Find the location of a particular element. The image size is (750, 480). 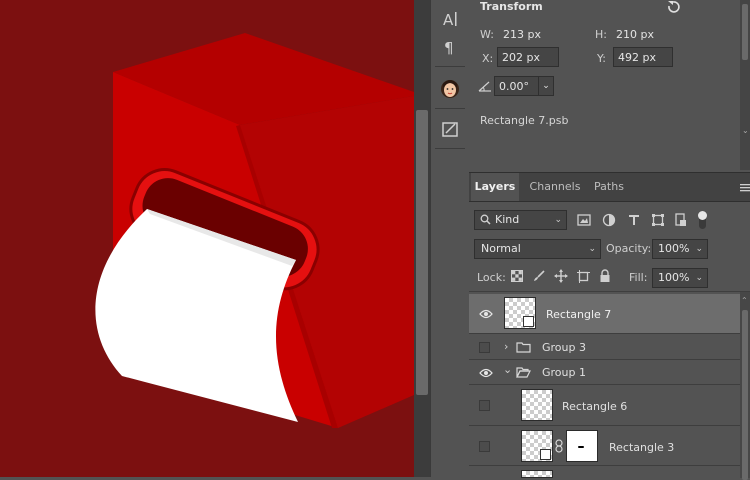

character-icon: A is located at coordinates (450, 19).